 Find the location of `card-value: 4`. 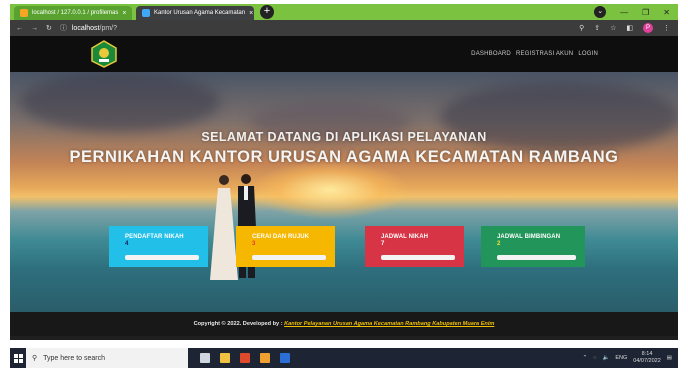

card-value: 4 is located at coordinates (127, 244).